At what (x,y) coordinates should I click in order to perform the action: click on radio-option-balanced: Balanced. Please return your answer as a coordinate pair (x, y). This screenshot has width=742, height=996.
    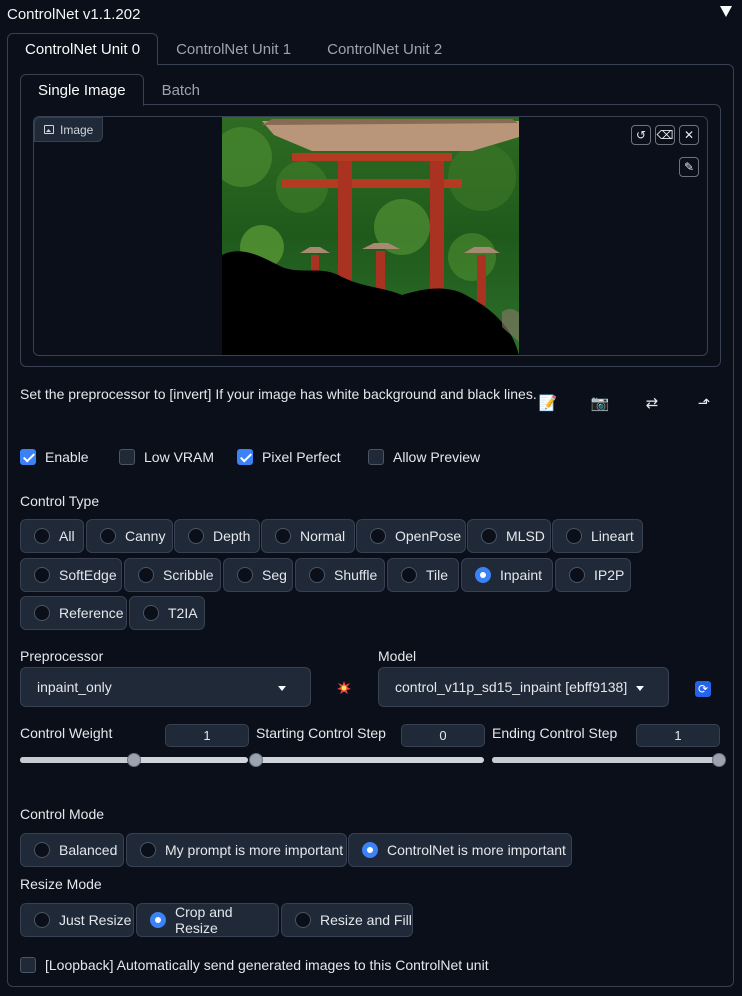
    Looking at the image, I should click on (72, 850).